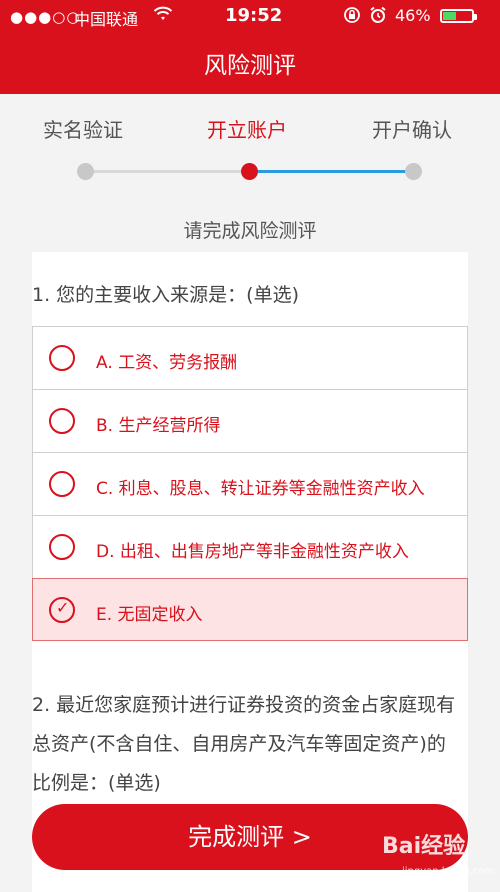  I want to click on option-c: C. 利息、股息、转让证券等金融性资产收入, so click(250, 483).